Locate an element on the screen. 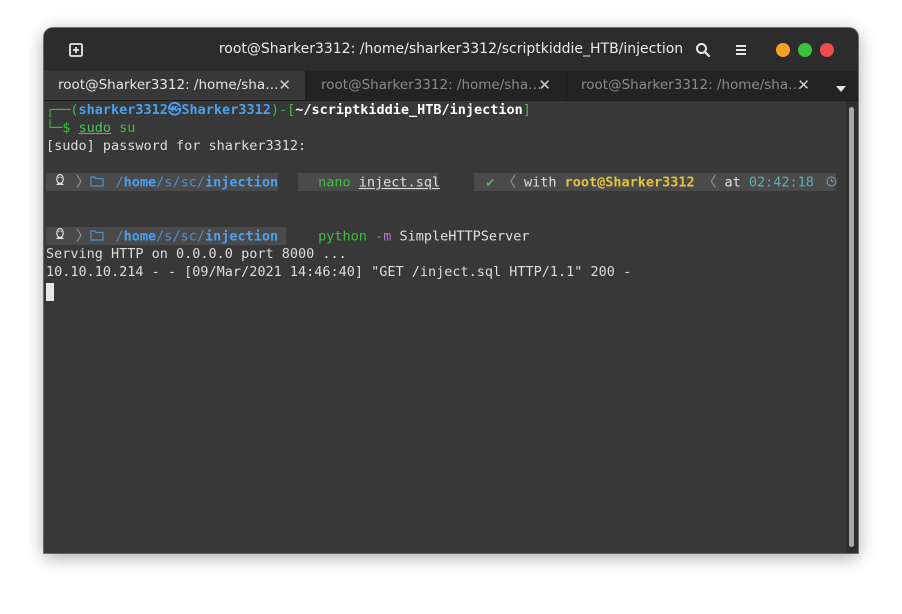 The height and width of the screenshot is (614, 902). timestamp: 02:42:18 is located at coordinates (781, 182).